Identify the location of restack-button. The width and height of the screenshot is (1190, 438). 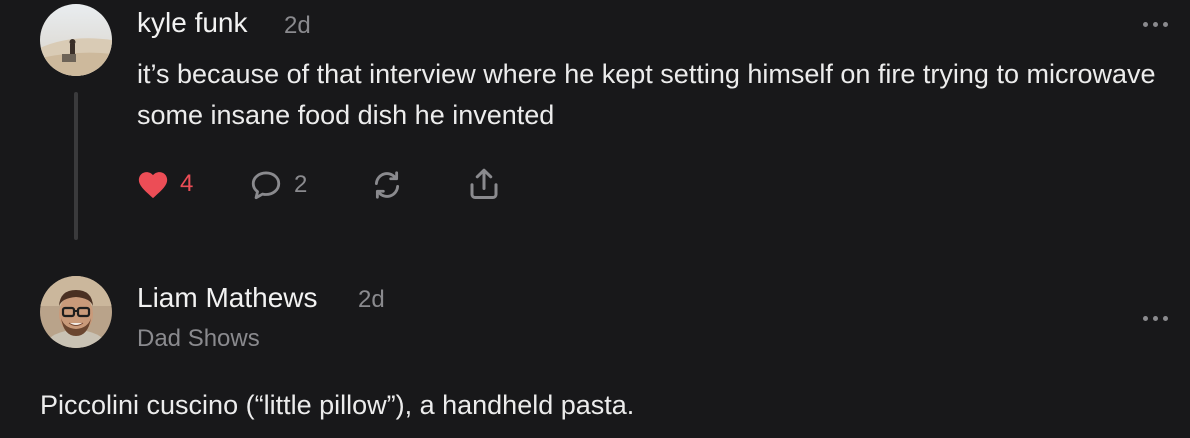
(387, 185).